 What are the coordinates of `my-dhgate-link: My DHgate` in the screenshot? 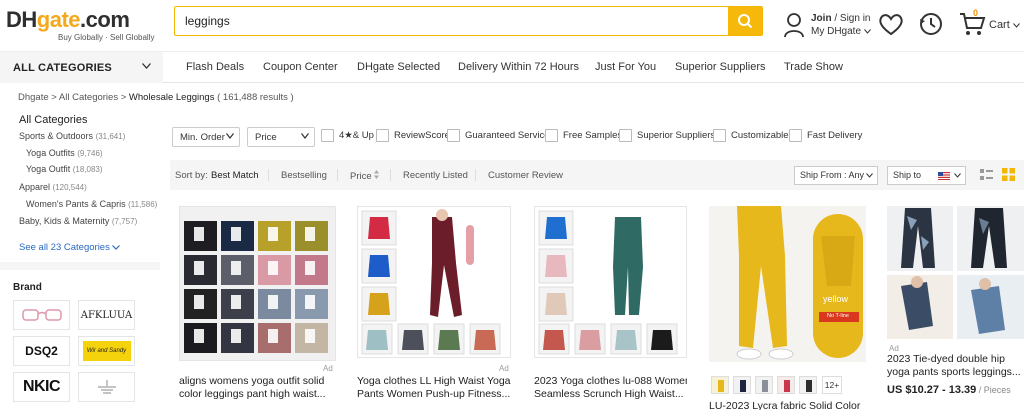 It's located at (836, 31).